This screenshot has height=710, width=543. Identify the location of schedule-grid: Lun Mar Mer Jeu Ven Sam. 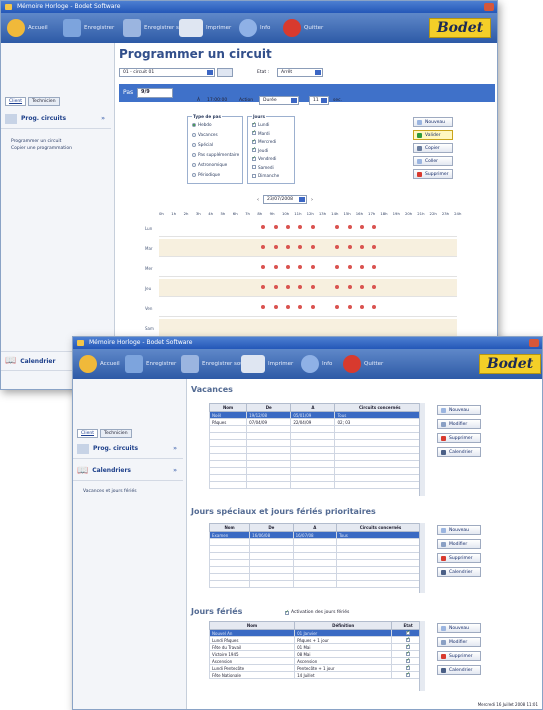
(301, 279).